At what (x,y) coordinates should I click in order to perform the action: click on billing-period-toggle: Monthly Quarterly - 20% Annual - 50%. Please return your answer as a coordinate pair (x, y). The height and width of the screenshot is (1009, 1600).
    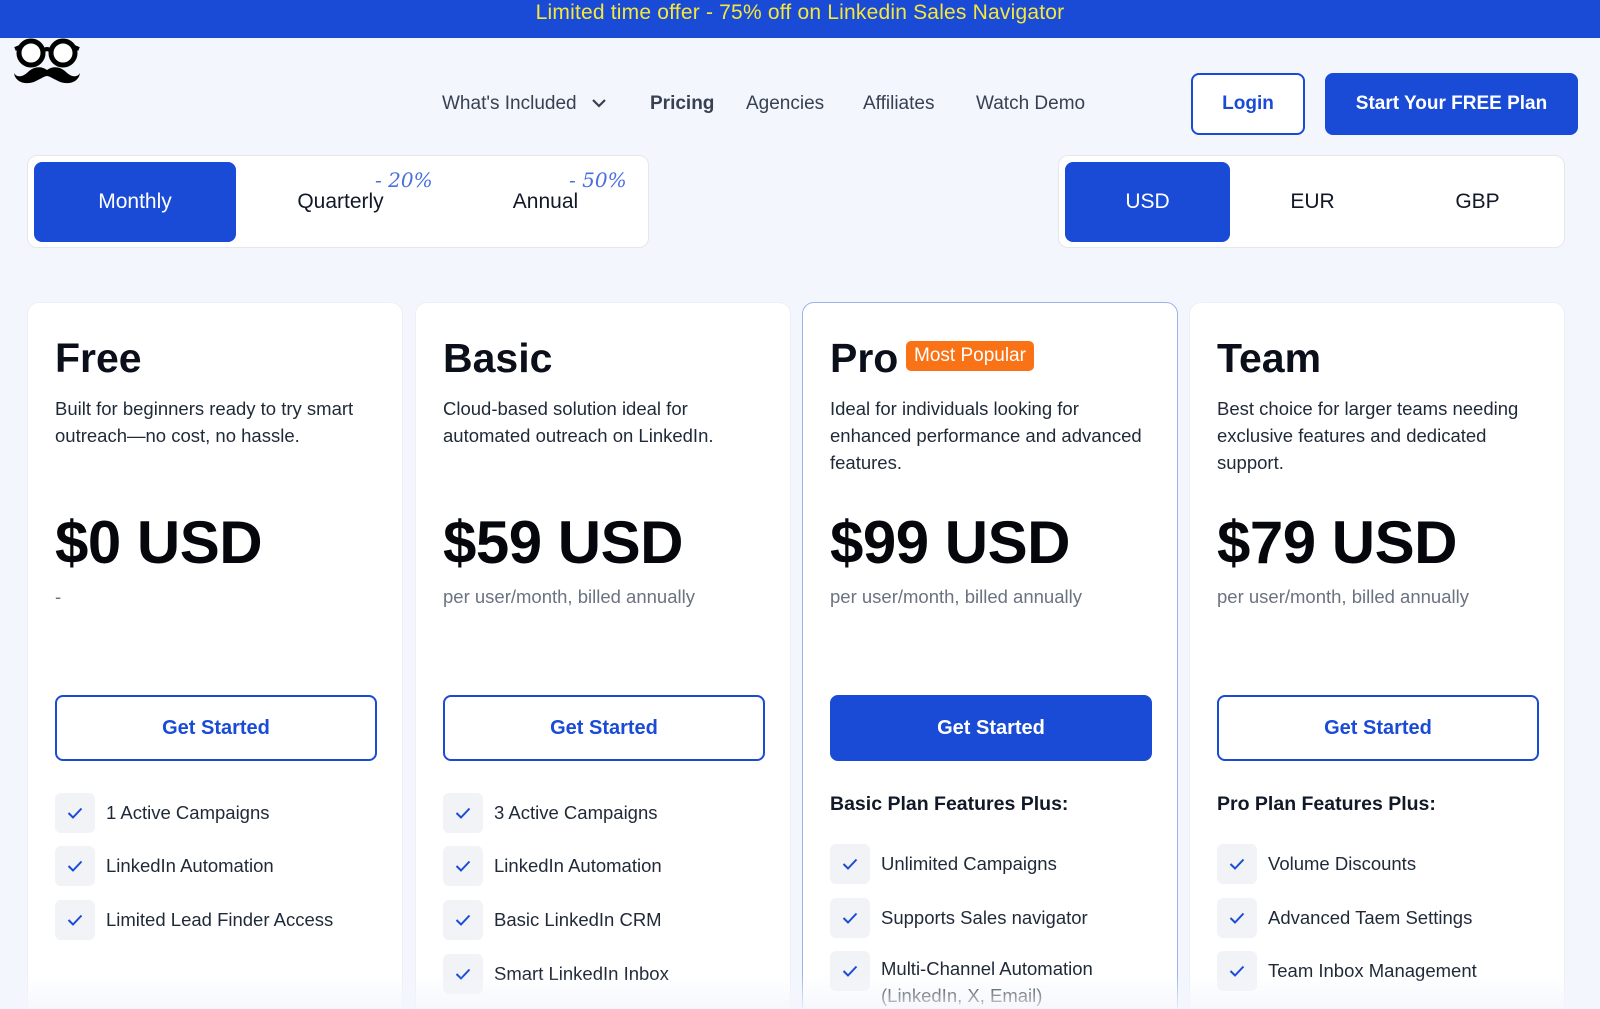
    Looking at the image, I should click on (338, 201).